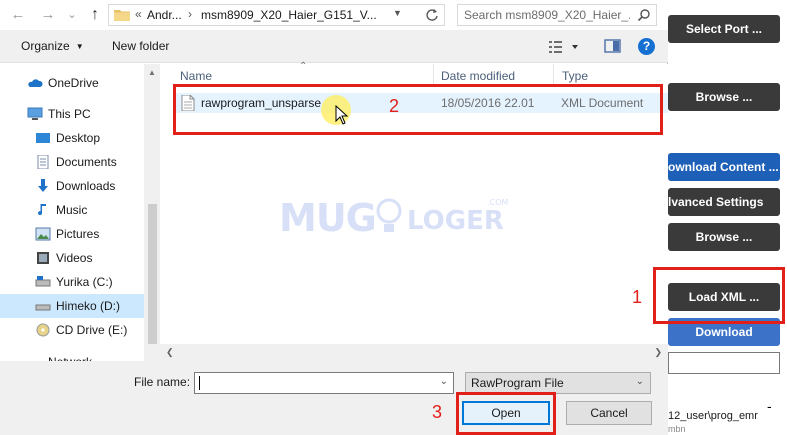 The image size is (787, 435). I want to click on sidebar-item-onedrive: OneDrive, so click(72, 83).